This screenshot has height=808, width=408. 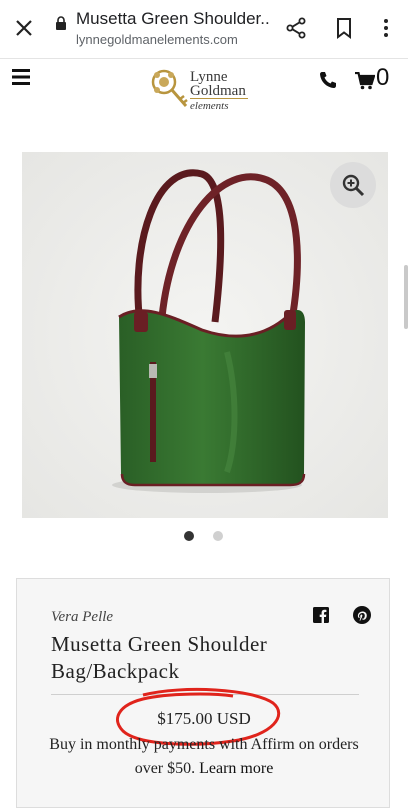 I want to click on logo-text: Lynne Goldman elements, so click(x=219, y=91).